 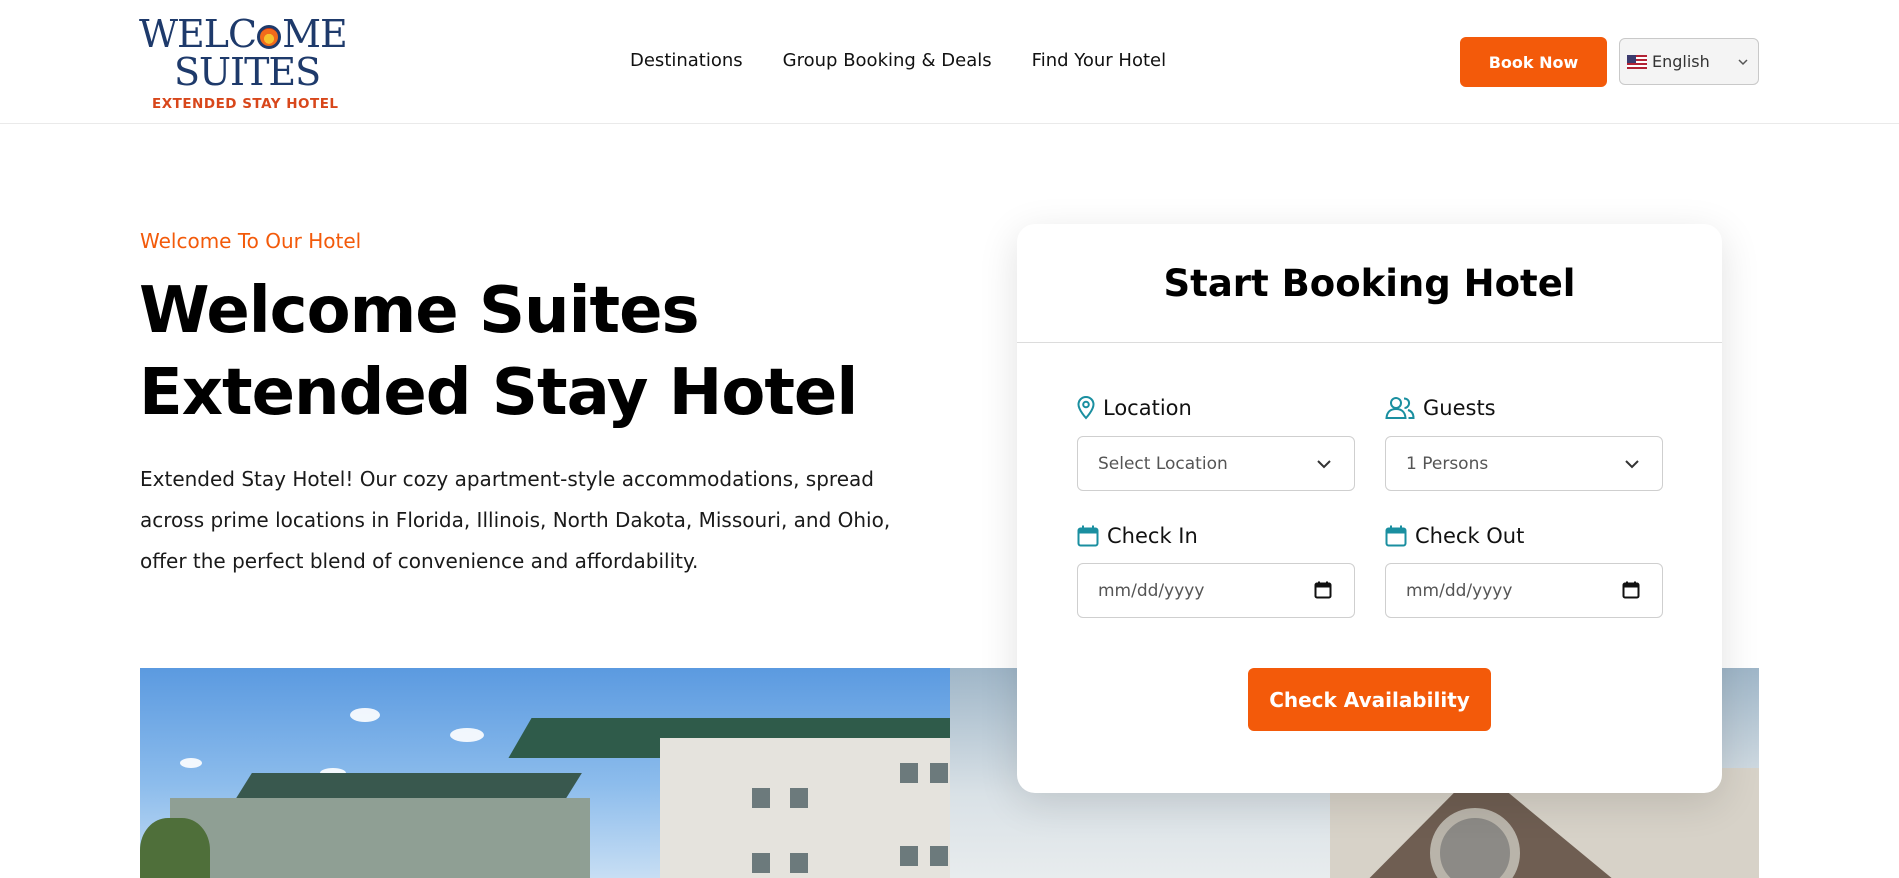 I want to click on nav-find-your-hotel: Find Your Hotel, so click(x=1099, y=60).